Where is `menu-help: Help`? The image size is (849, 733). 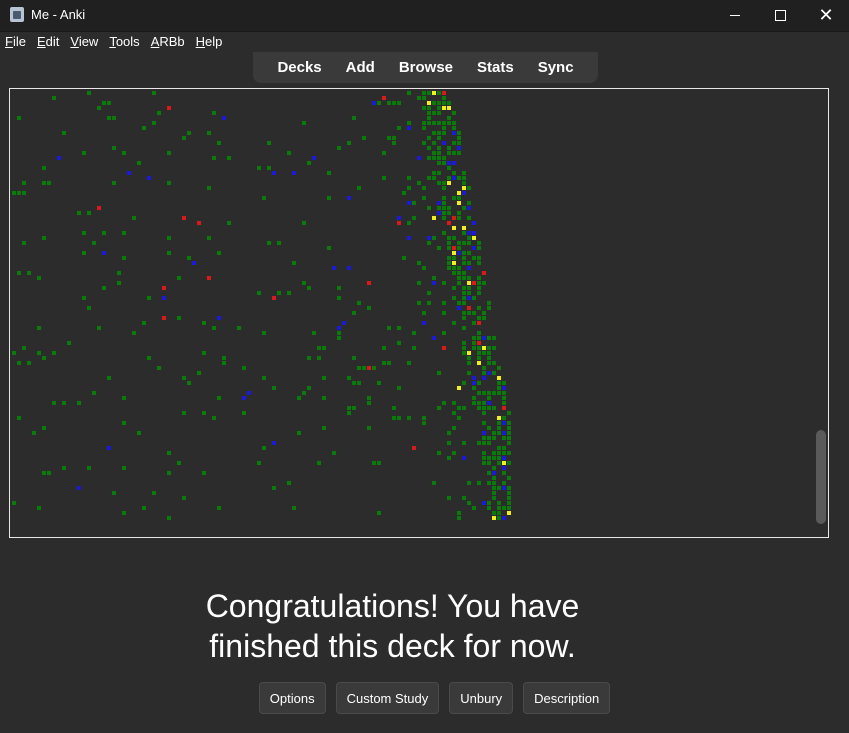 menu-help: Help is located at coordinates (210, 42).